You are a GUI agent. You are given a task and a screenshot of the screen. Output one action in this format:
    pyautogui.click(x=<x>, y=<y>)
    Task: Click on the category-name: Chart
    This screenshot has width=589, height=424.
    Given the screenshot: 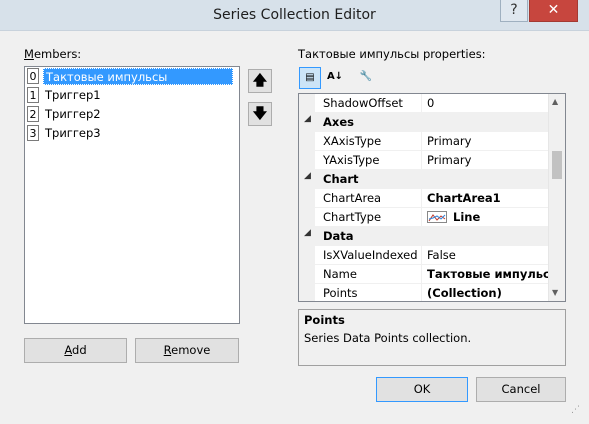 What is the action you would take?
    pyautogui.click(x=341, y=179)
    